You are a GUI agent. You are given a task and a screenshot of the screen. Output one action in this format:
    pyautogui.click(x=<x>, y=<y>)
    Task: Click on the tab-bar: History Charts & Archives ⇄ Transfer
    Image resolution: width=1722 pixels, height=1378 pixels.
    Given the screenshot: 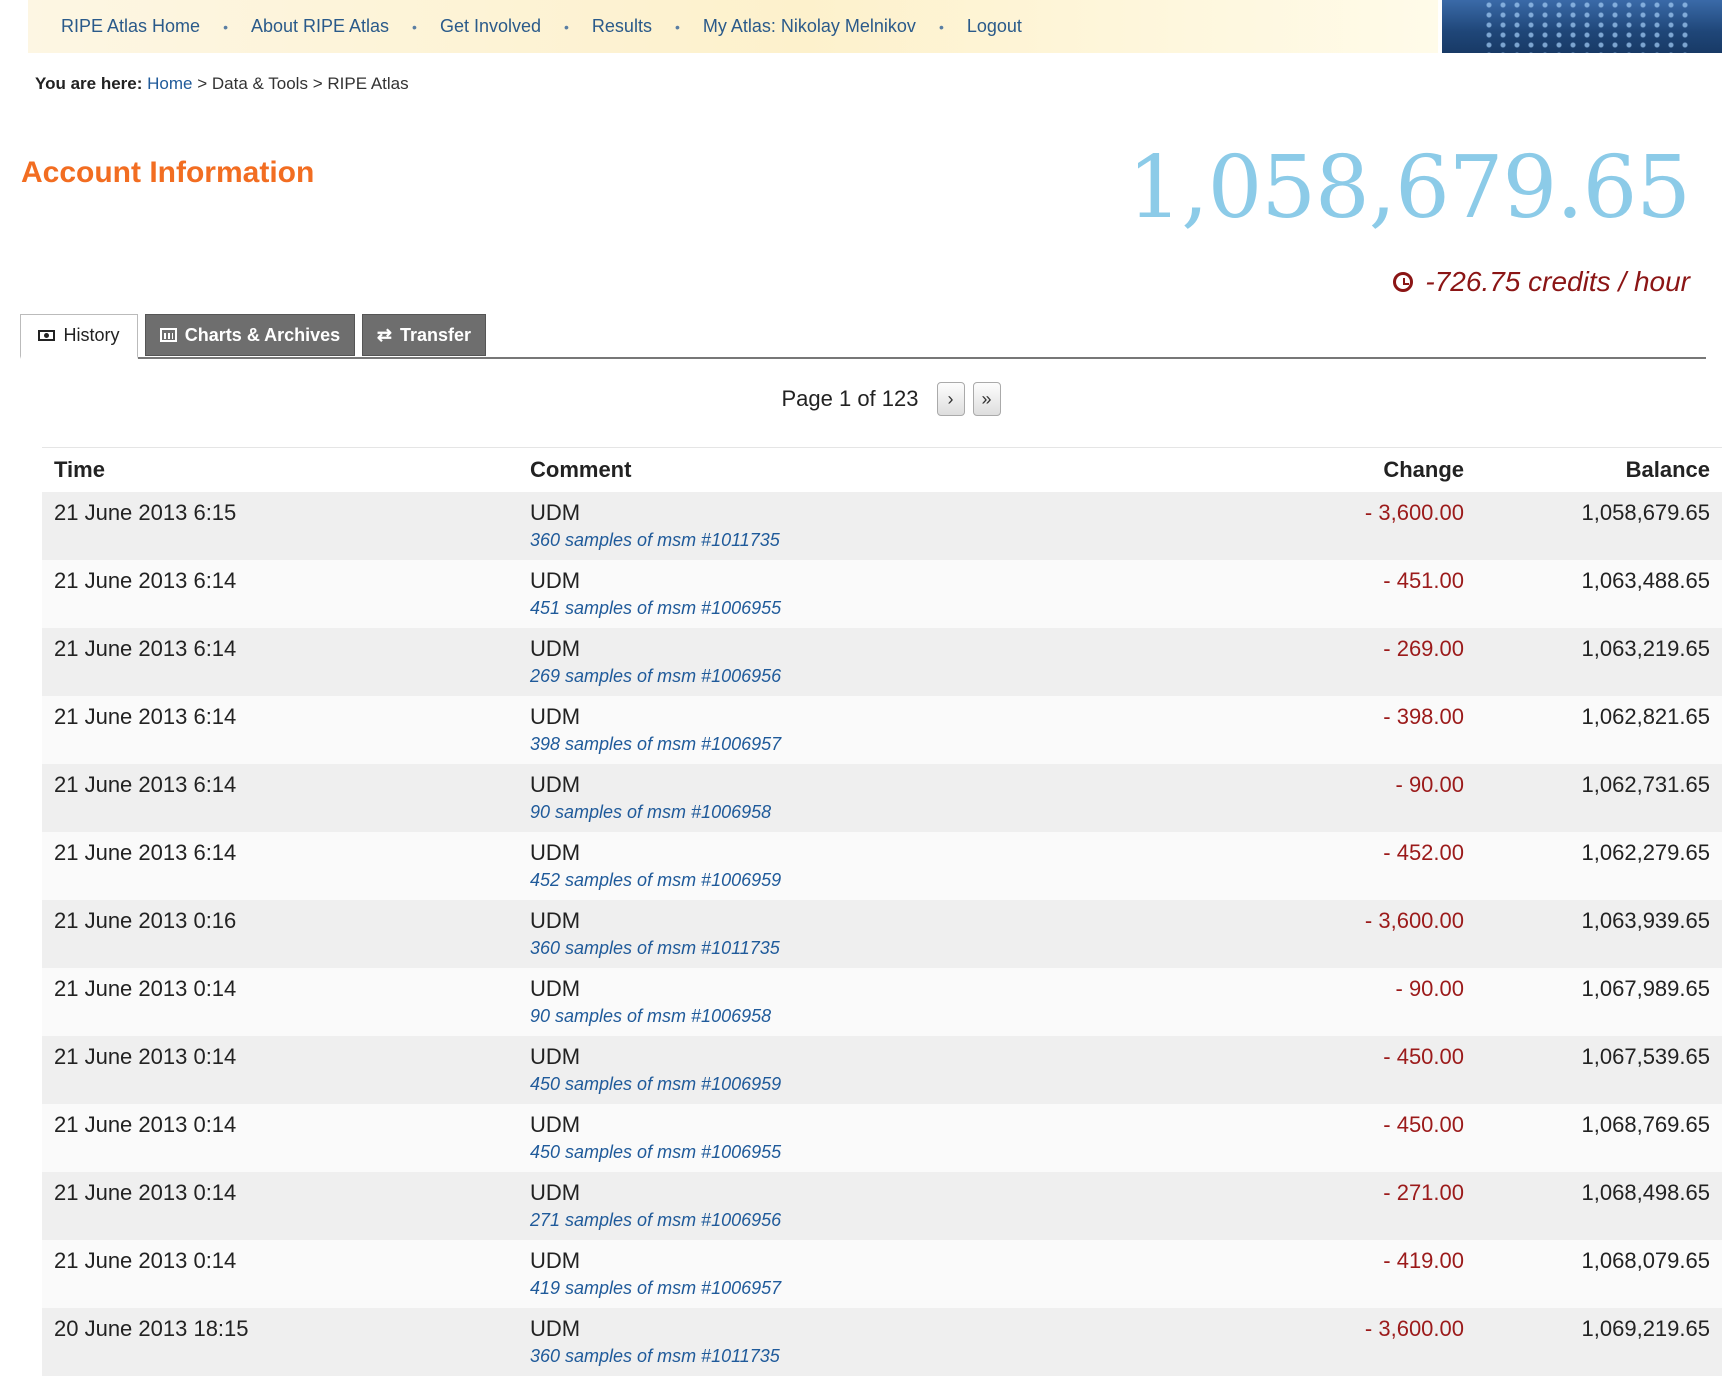 What is the action you would take?
    pyautogui.click(x=863, y=336)
    